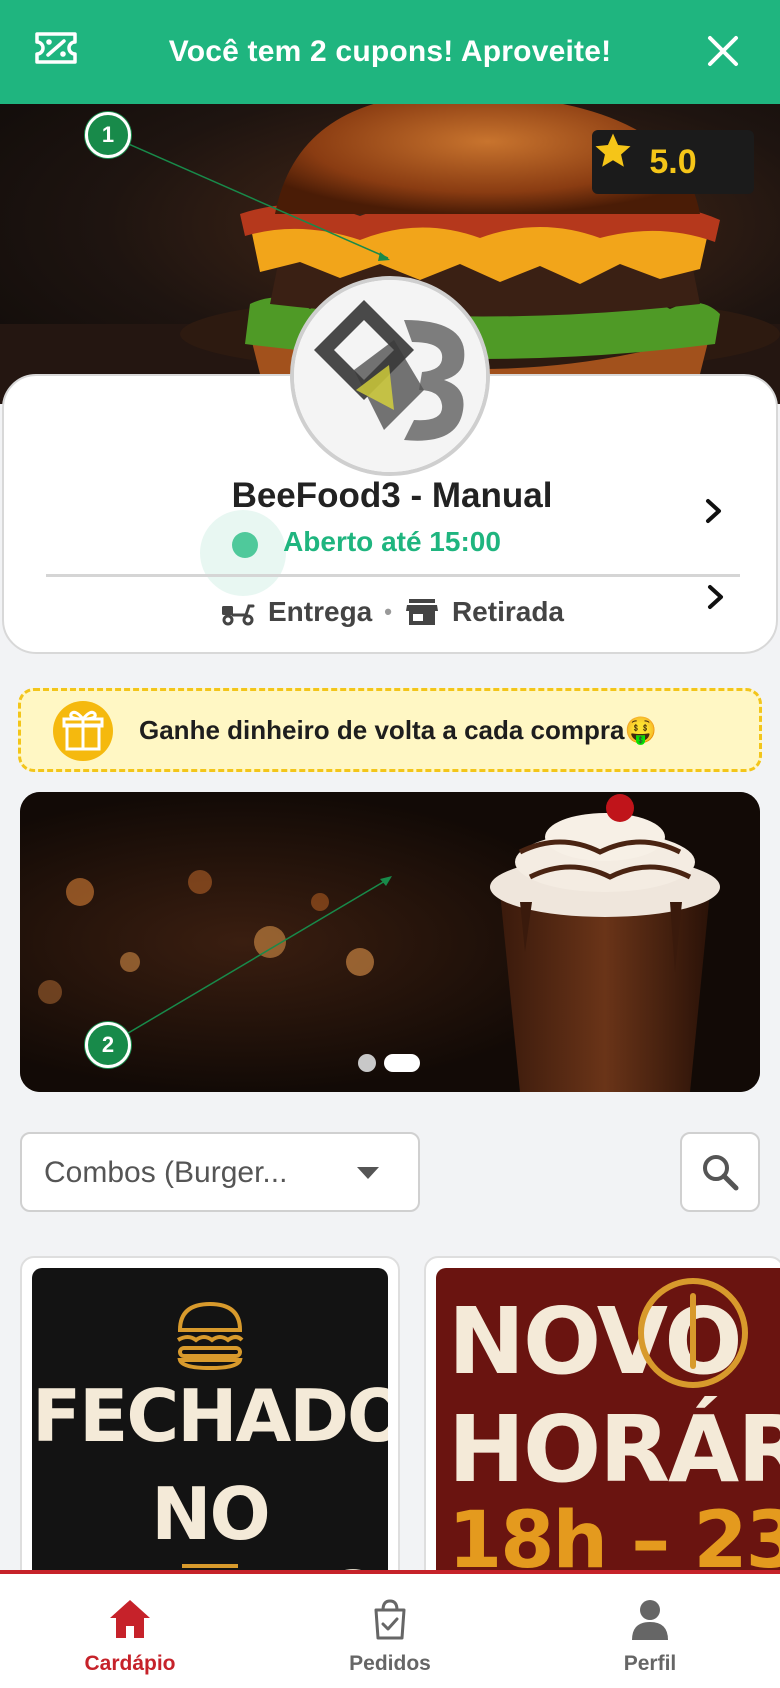 The image size is (780, 1688). Describe the element at coordinates (368, 1173) in the screenshot. I see `caret-down-icon` at that location.